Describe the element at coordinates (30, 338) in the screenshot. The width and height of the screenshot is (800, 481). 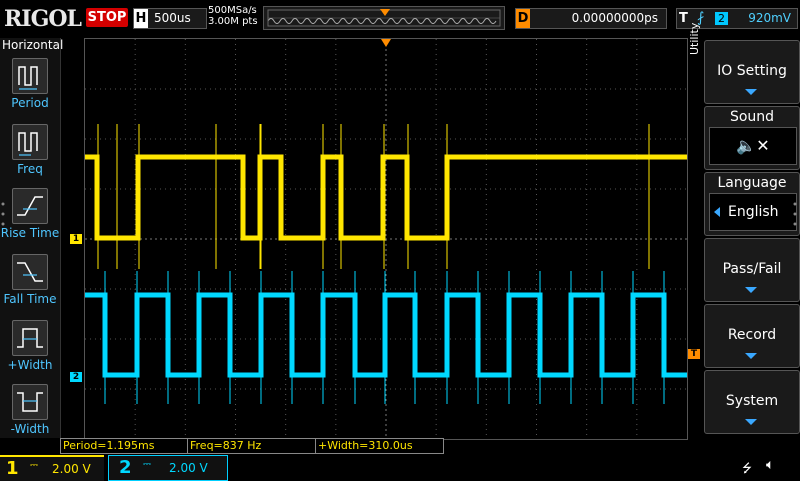
I see `positive-width-icon` at that location.